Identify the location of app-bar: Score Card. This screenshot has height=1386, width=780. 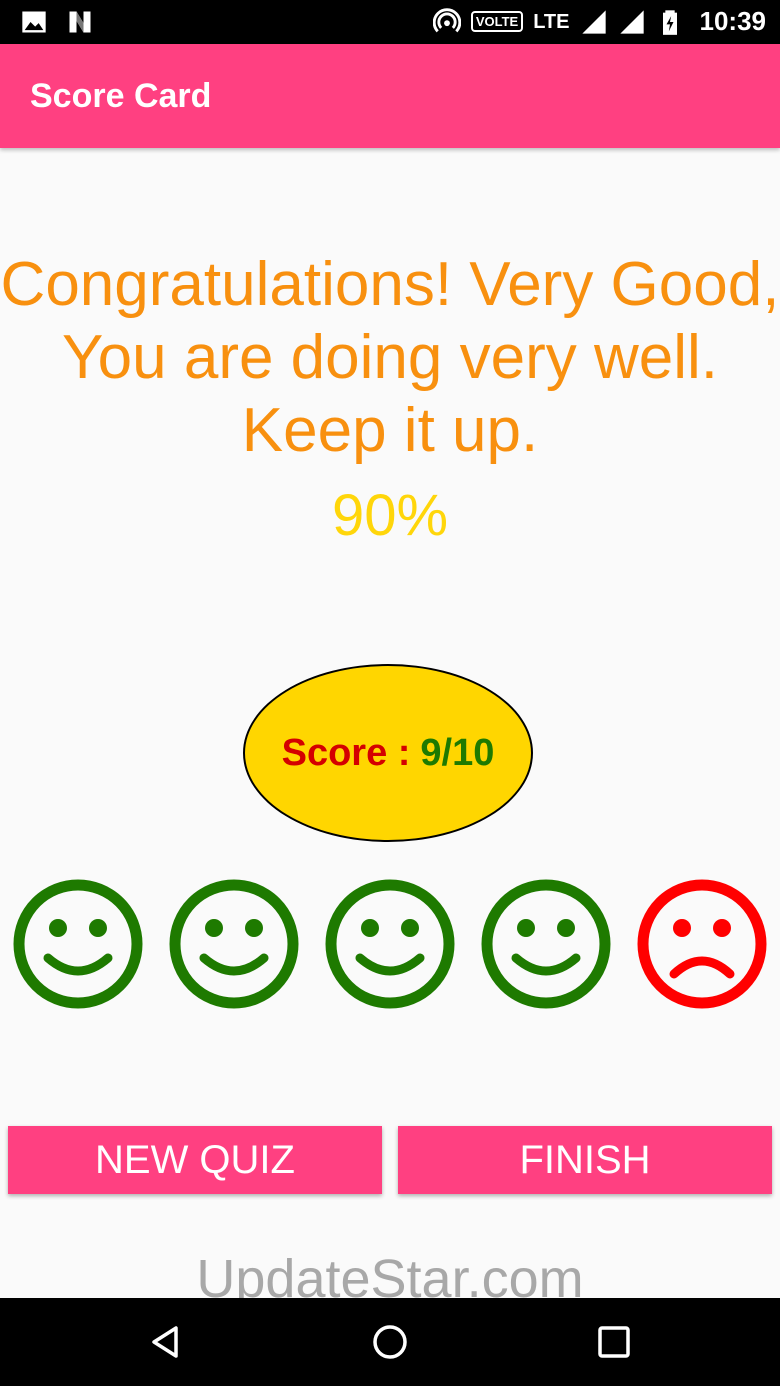
(390, 96).